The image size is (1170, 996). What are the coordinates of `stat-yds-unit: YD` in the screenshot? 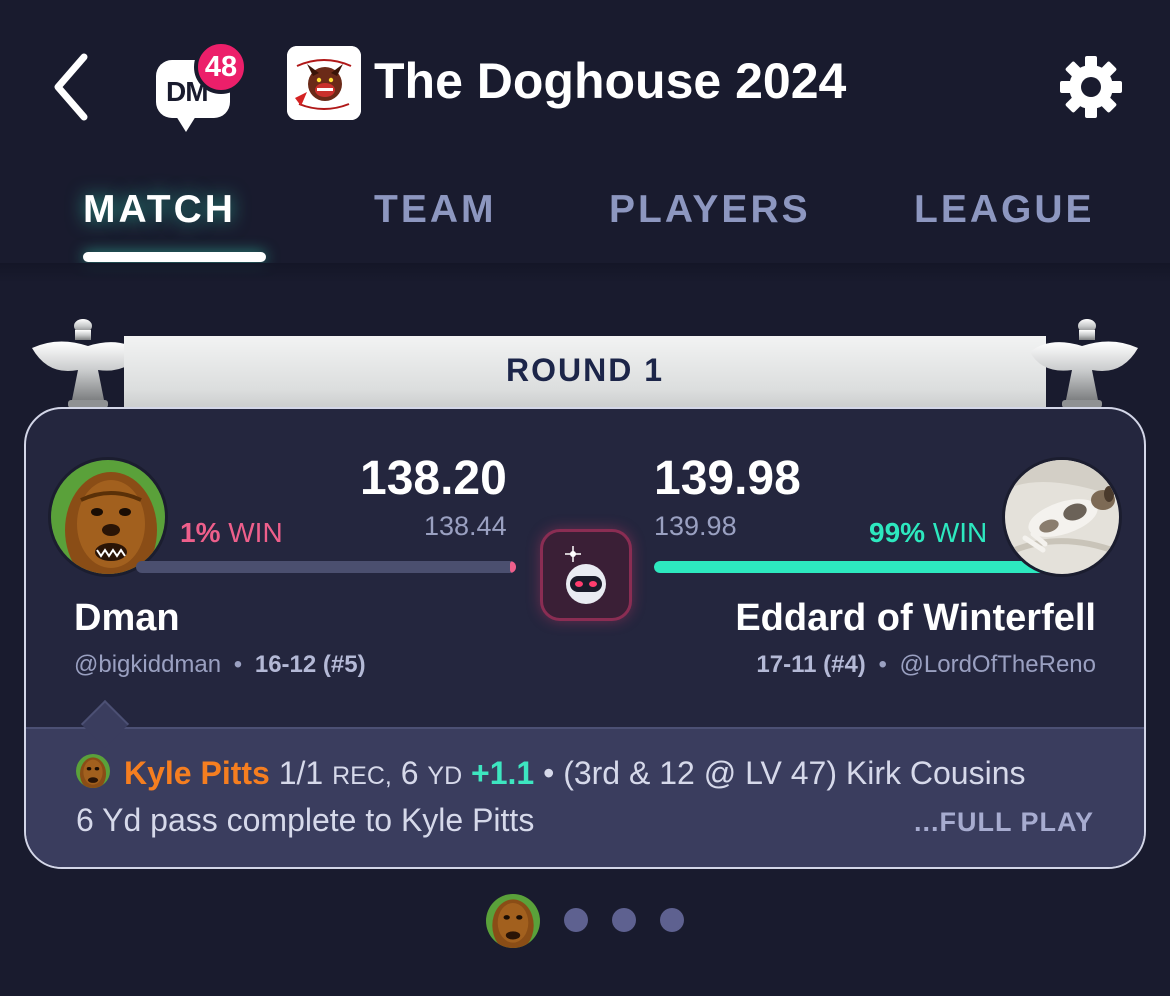 It's located at (445, 776).